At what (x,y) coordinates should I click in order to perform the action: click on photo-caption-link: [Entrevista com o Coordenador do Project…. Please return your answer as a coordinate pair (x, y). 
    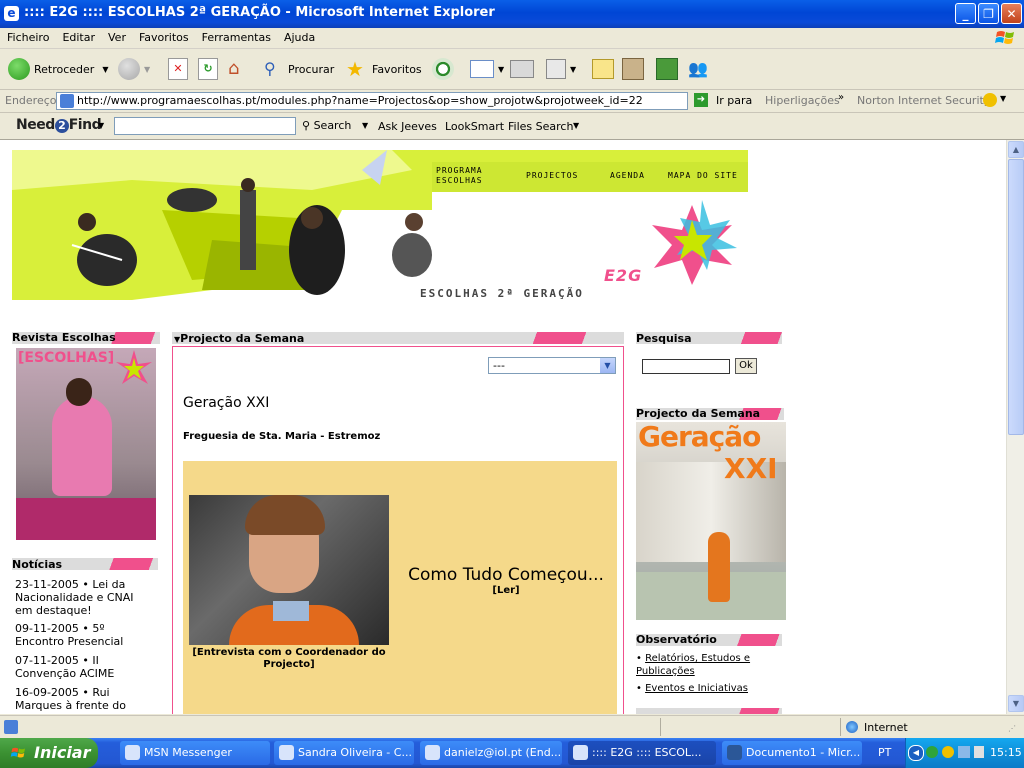
    Looking at the image, I should click on (289, 659).